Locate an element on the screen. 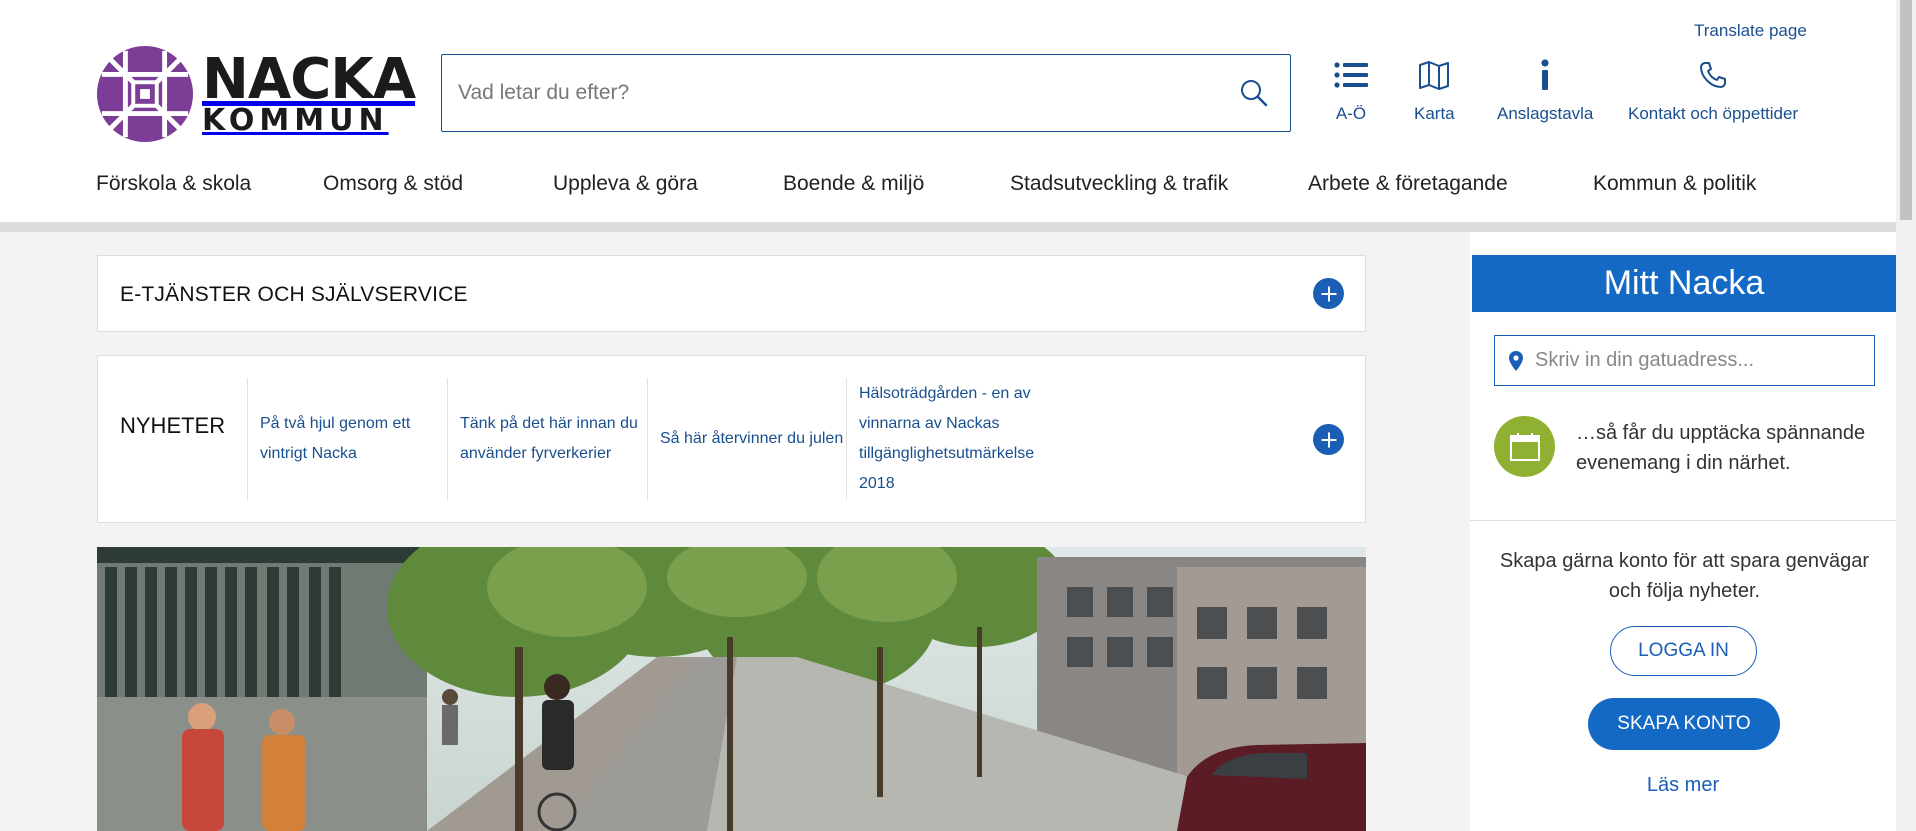  read-more-link: Läs mer is located at coordinates (1683, 785).